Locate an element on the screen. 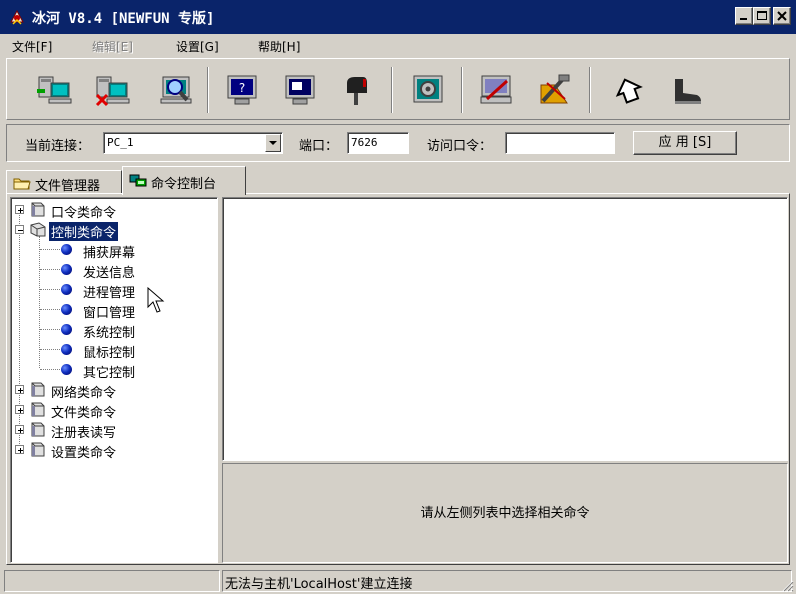 The image size is (796, 594). tab-command-console: 命令控制台 is located at coordinates (184, 180).